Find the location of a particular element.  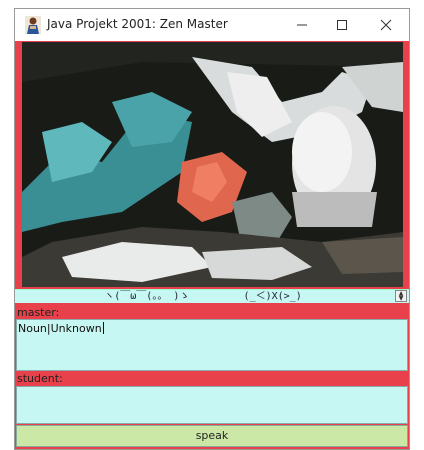

spinner-icon: ▲ ▼ is located at coordinates (401, 296).